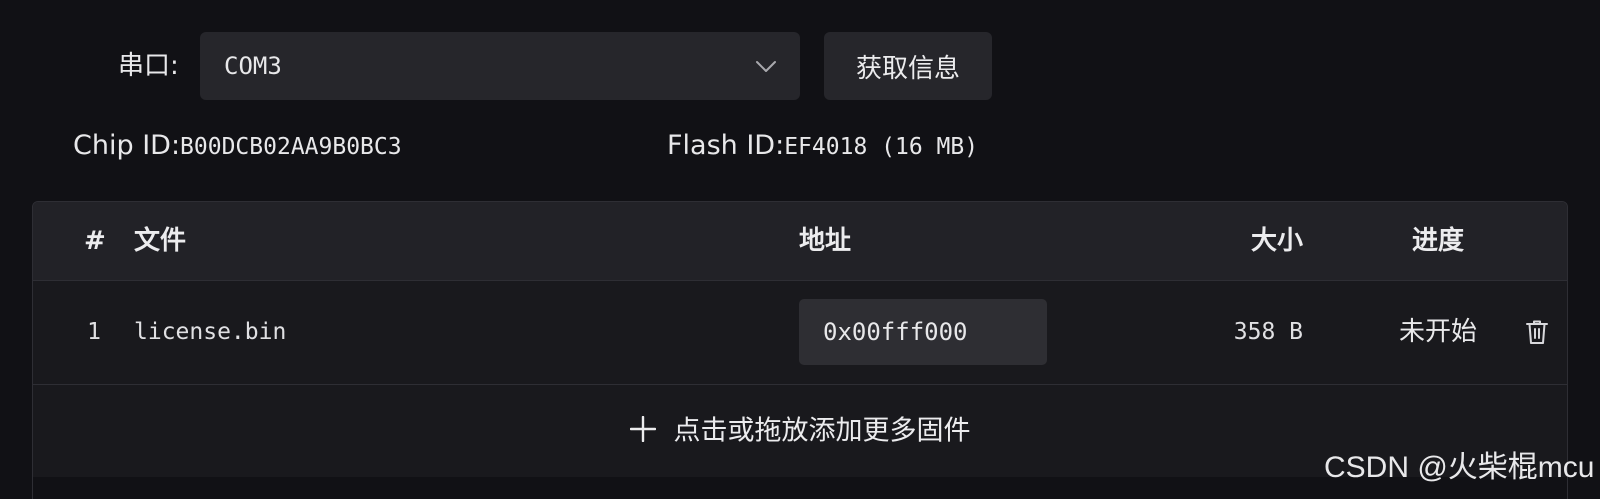 Image resolution: width=1600 pixels, height=499 pixels. Describe the element at coordinates (95, 241) in the screenshot. I see `header-num: #` at that location.